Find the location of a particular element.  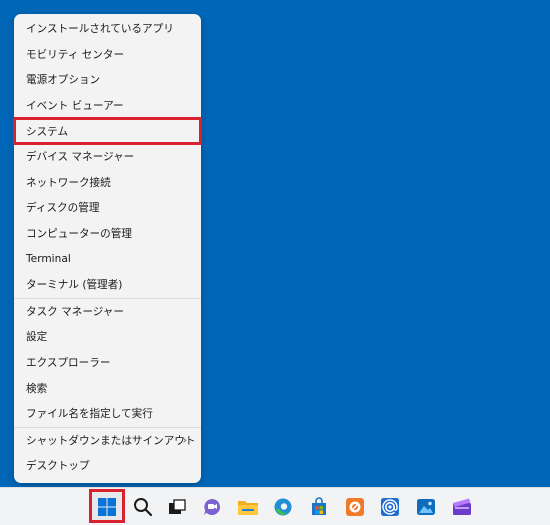

menu-item-power-options: 電源オプション is located at coordinates (107, 80).